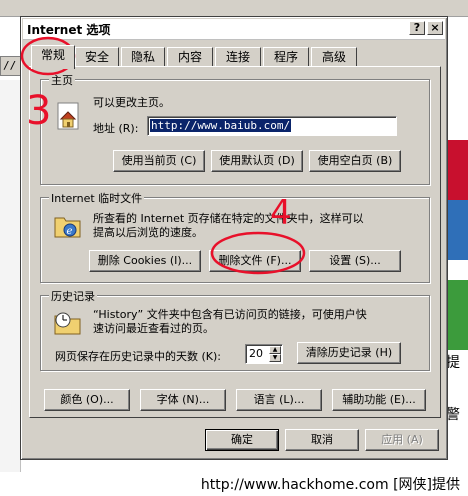  I want to click on background-left-strip, so click(10, 276).